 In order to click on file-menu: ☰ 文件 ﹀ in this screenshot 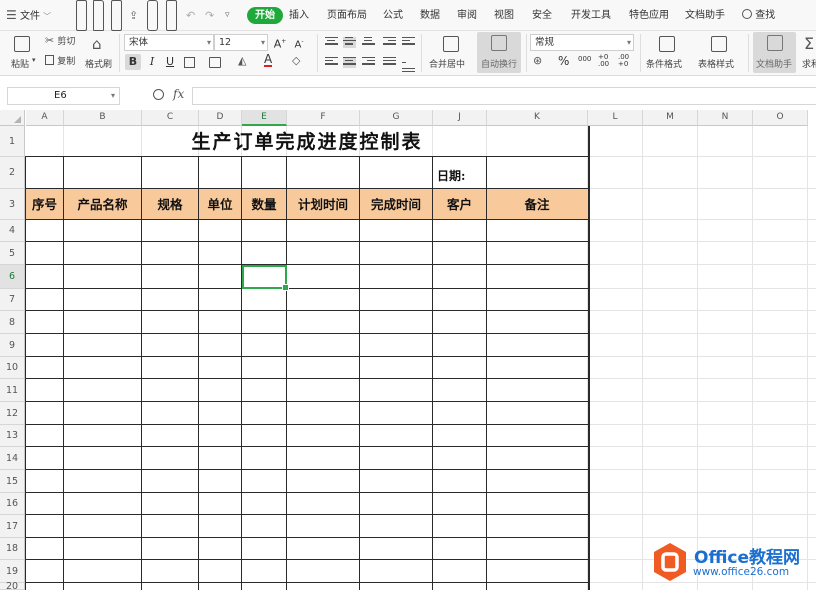, I will do `click(28, 15)`.